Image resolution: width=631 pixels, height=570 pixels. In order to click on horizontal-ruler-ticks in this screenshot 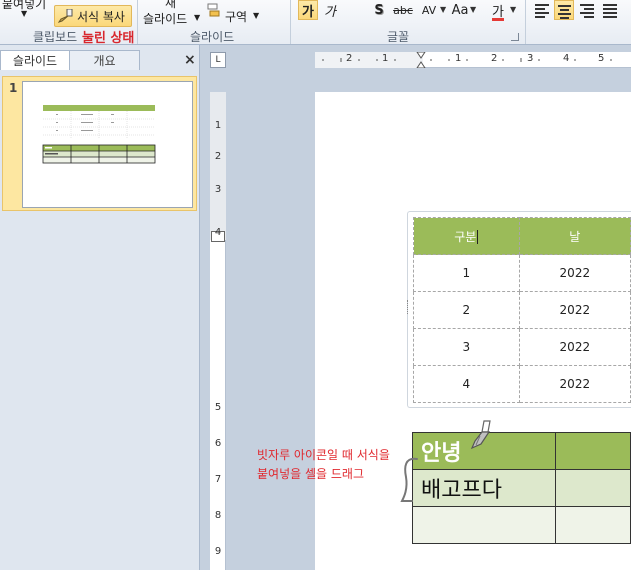, I will do `click(467, 60)`.